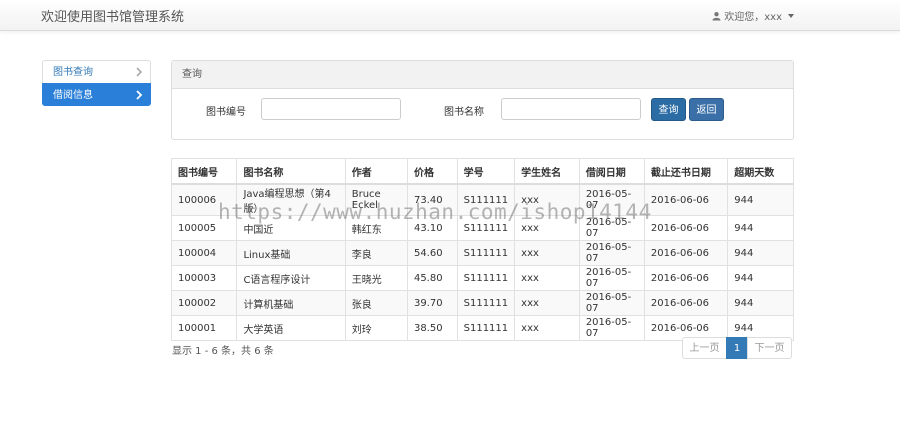  What do you see at coordinates (611, 171) in the screenshot?
I see `column-header: 借阅日期` at bounding box center [611, 171].